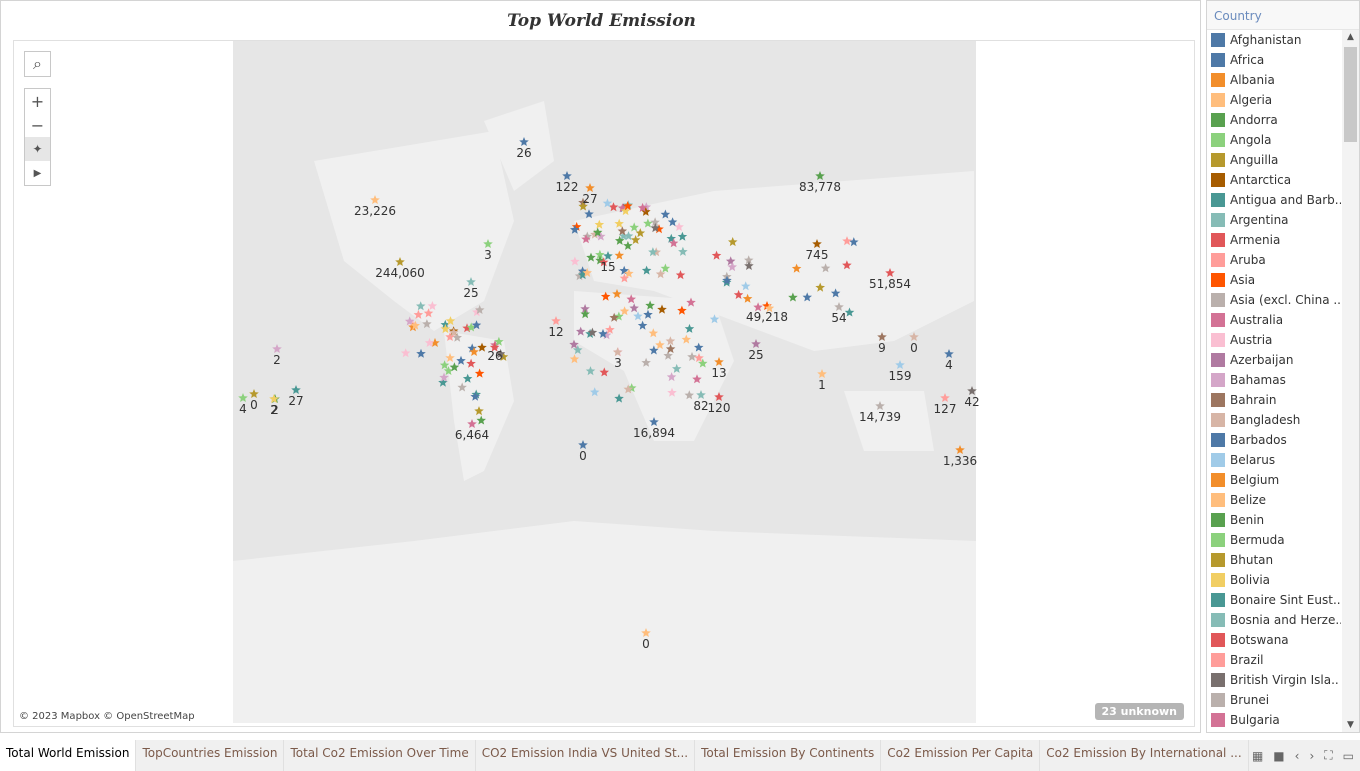 Image resolution: width=1360 pixels, height=771 pixels. I want to click on legend-item: Benin, so click(1274, 520).